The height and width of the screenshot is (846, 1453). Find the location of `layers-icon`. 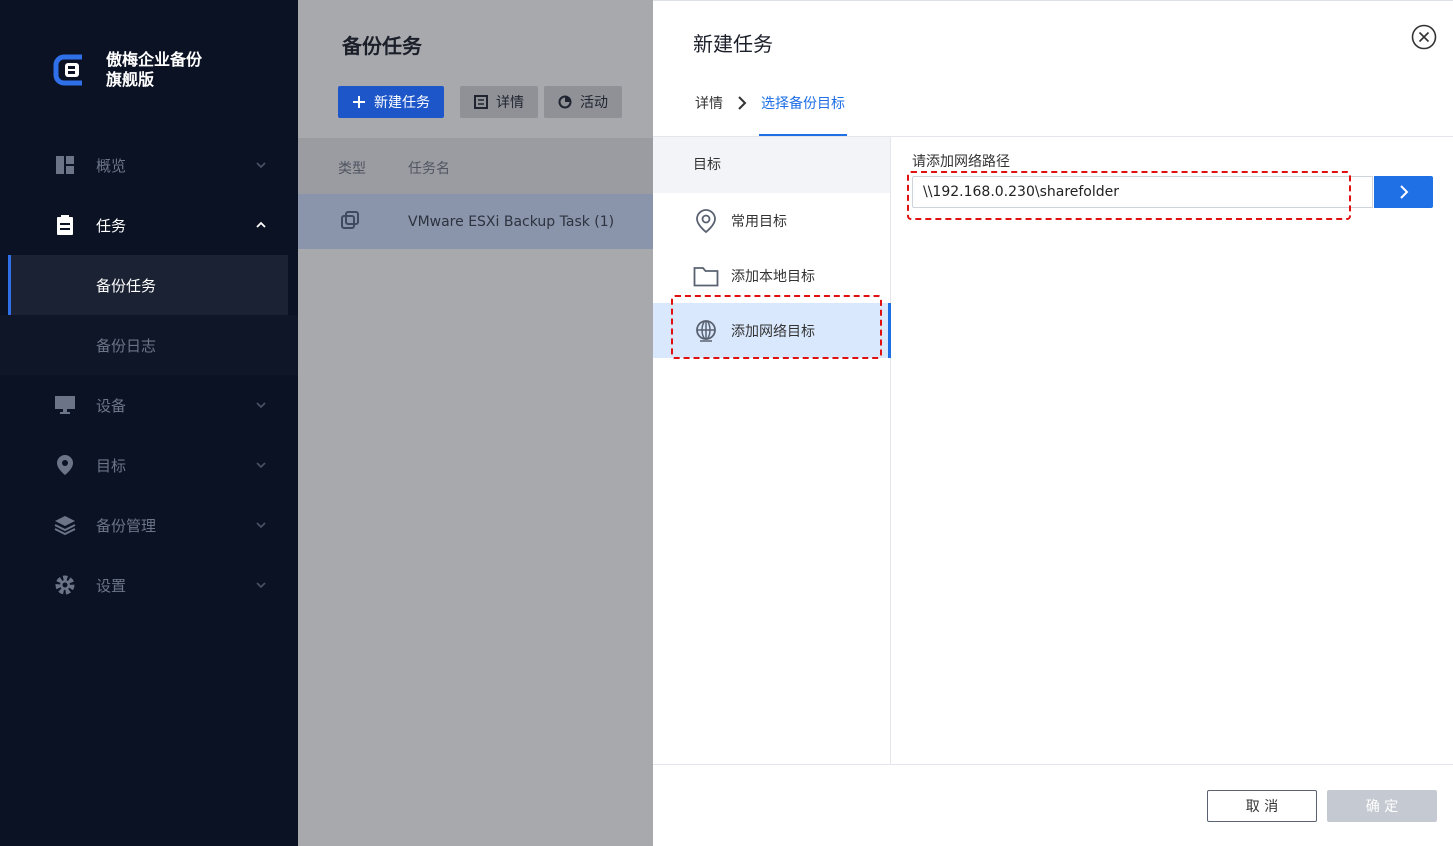

layers-icon is located at coordinates (65, 525).